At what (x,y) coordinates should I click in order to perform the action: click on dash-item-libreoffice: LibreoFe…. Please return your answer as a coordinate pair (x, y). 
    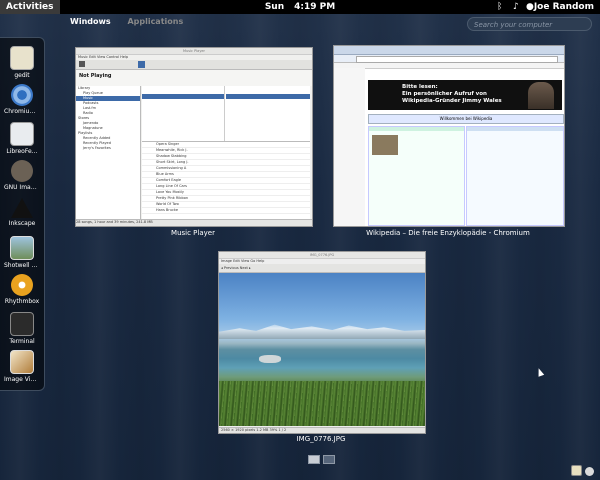
    Looking at the image, I should click on (22, 138).